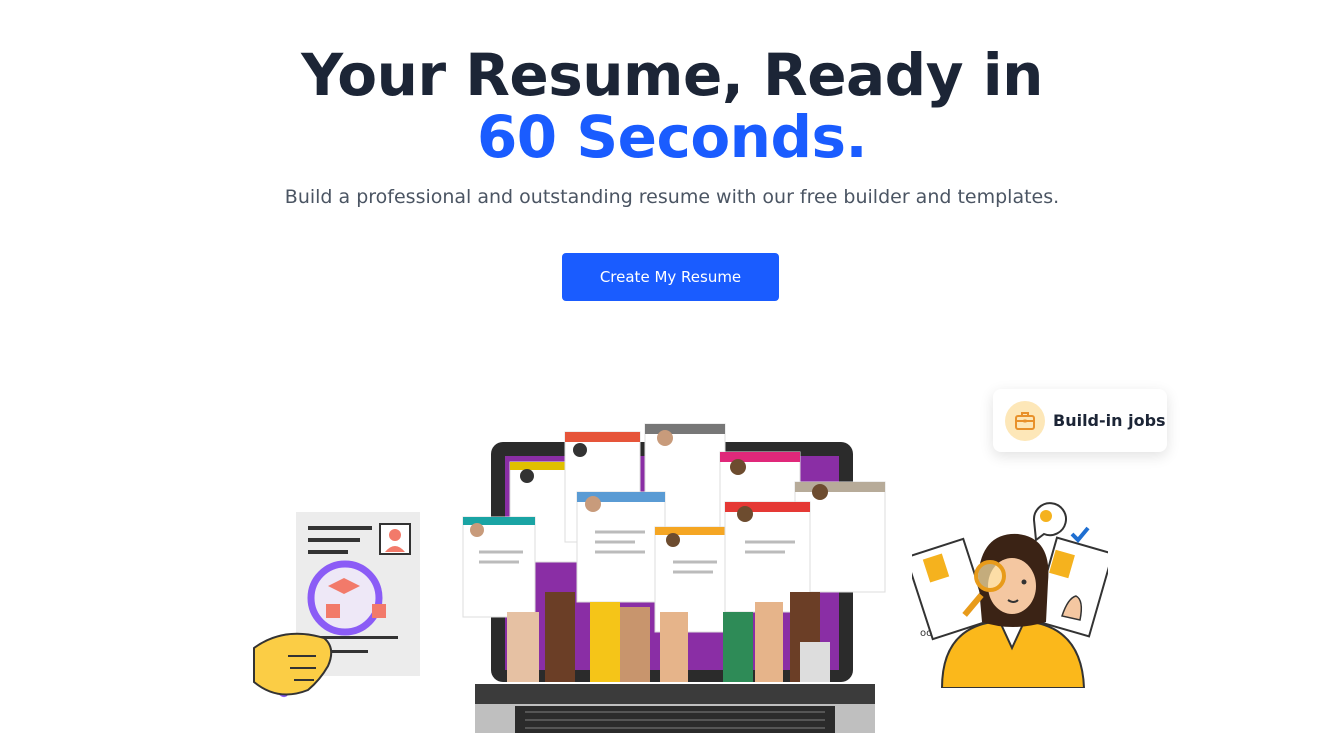 The height and width of the screenshot is (733, 1344). I want to click on hero-title-line2: 60 Seconds., so click(672, 137).